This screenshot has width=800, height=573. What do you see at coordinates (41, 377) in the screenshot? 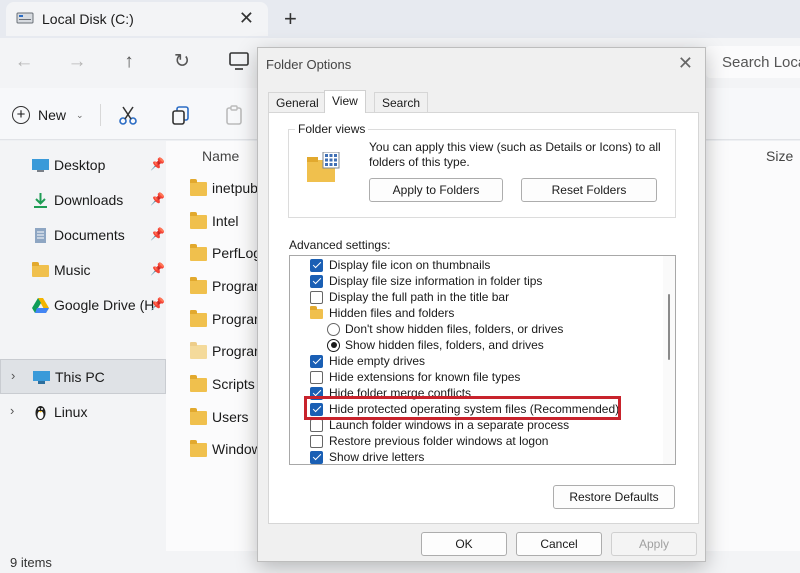
I see `pc-icon` at bounding box center [41, 377].